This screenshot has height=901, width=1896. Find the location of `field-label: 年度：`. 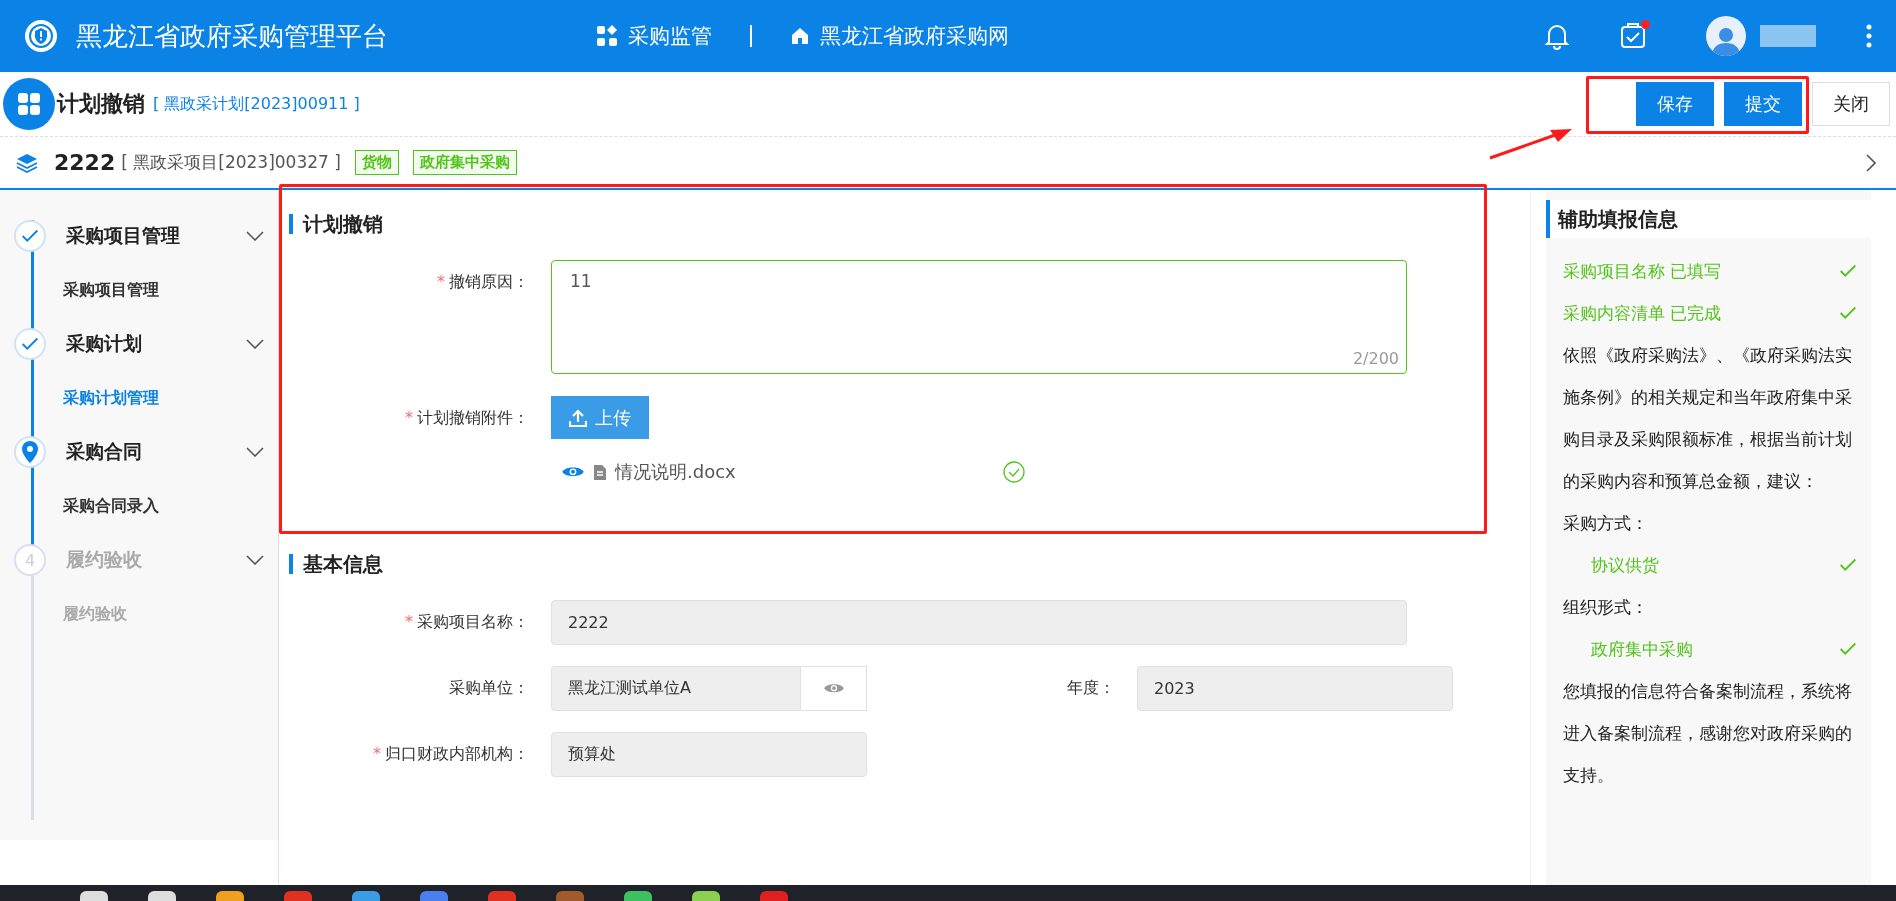

field-label: 年度： is located at coordinates (1091, 688).